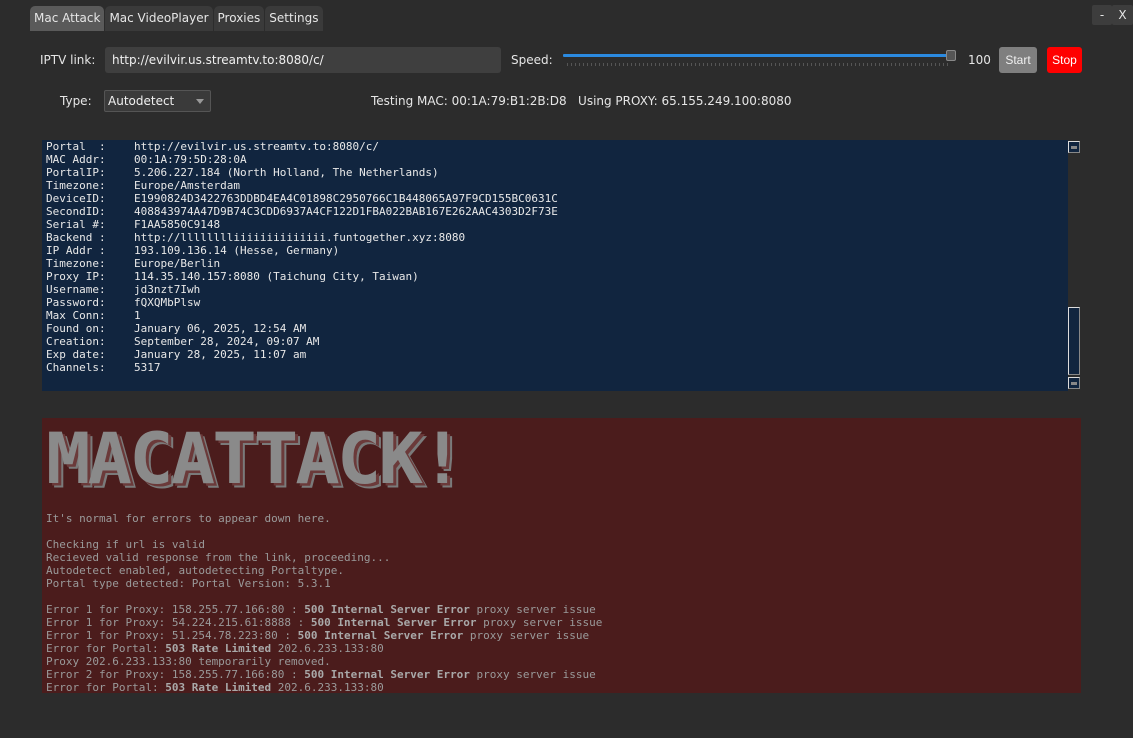 The width and height of the screenshot is (1133, 738). What do you see at coordinates (68, 60) in the screenshot?
I see `iptv-link-label: IPTV link:` at bounding box center [68, 60].